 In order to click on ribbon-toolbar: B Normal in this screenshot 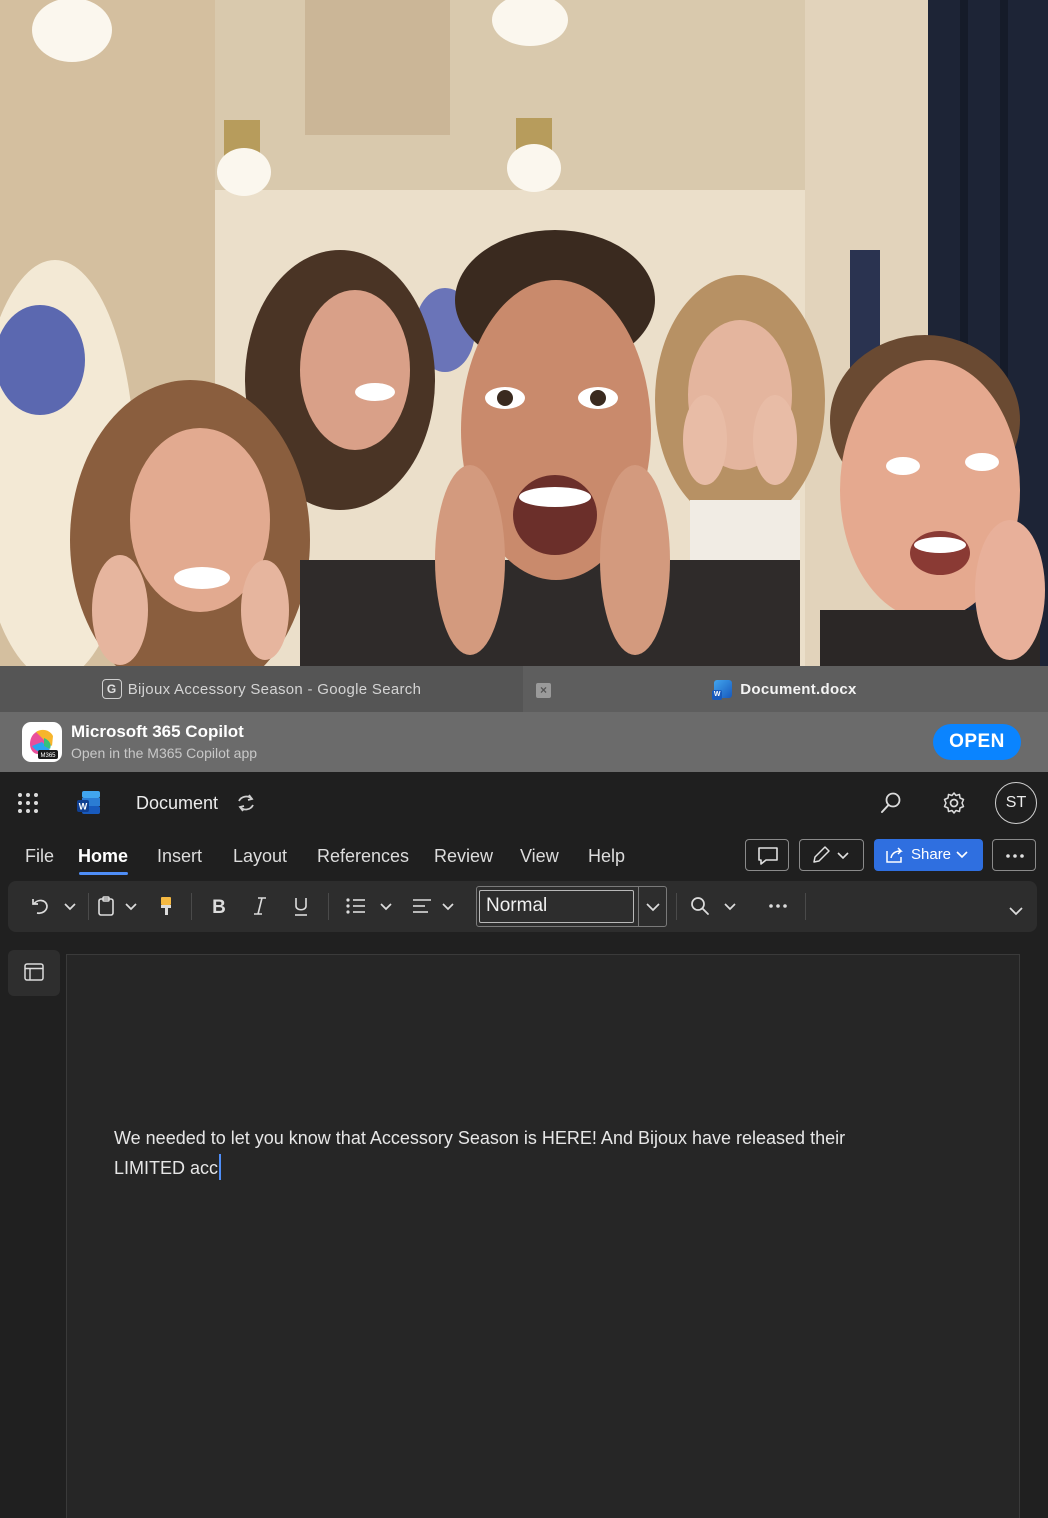, I will do `click(522, 906)`.